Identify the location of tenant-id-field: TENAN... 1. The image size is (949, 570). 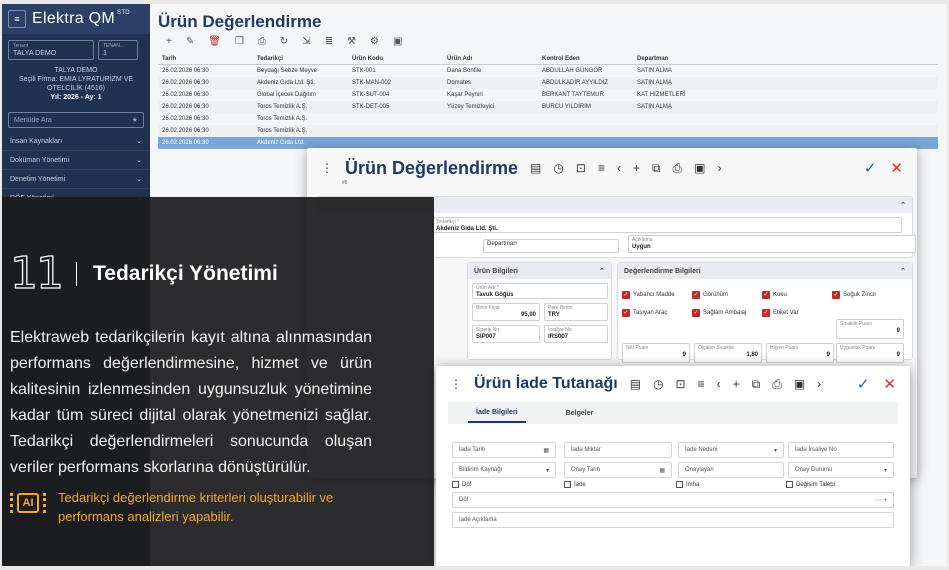
(118, 50).